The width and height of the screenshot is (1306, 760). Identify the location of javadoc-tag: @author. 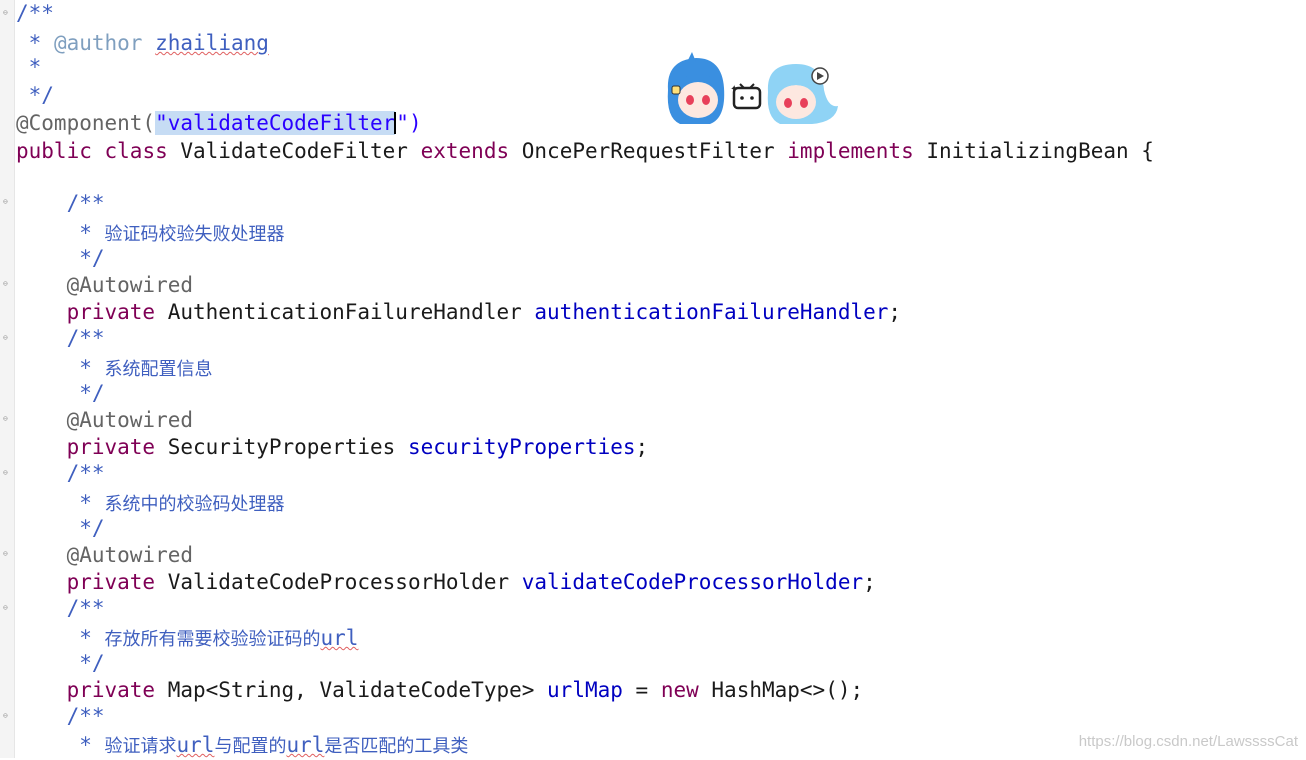
(98, 43).